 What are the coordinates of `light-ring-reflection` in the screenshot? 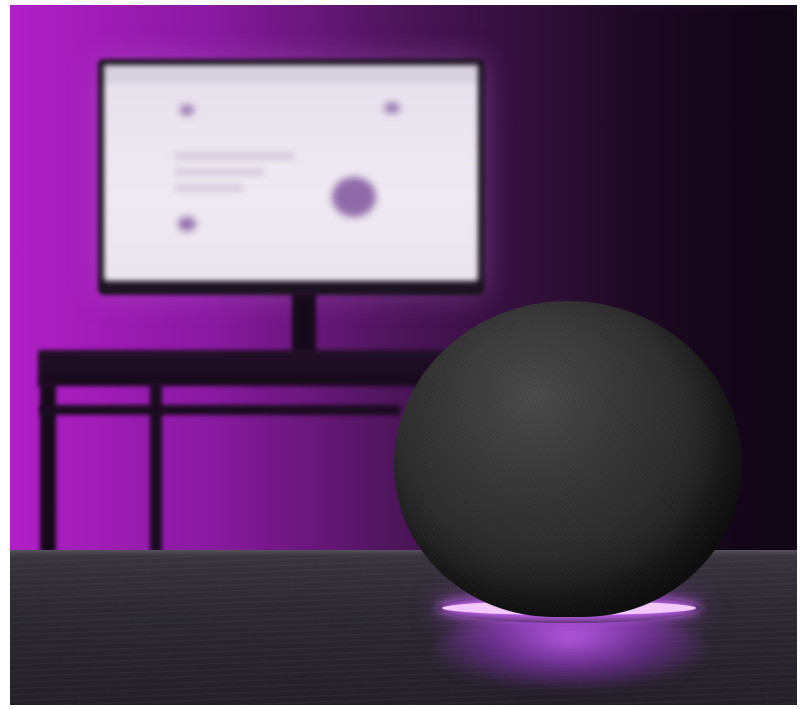 It's located at (570, 652).